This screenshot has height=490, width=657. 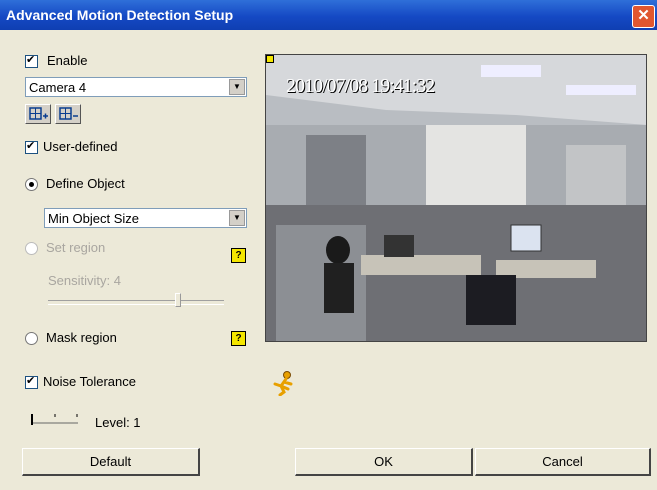 I want to click on add-grid-button, so click(x=38, y=114).